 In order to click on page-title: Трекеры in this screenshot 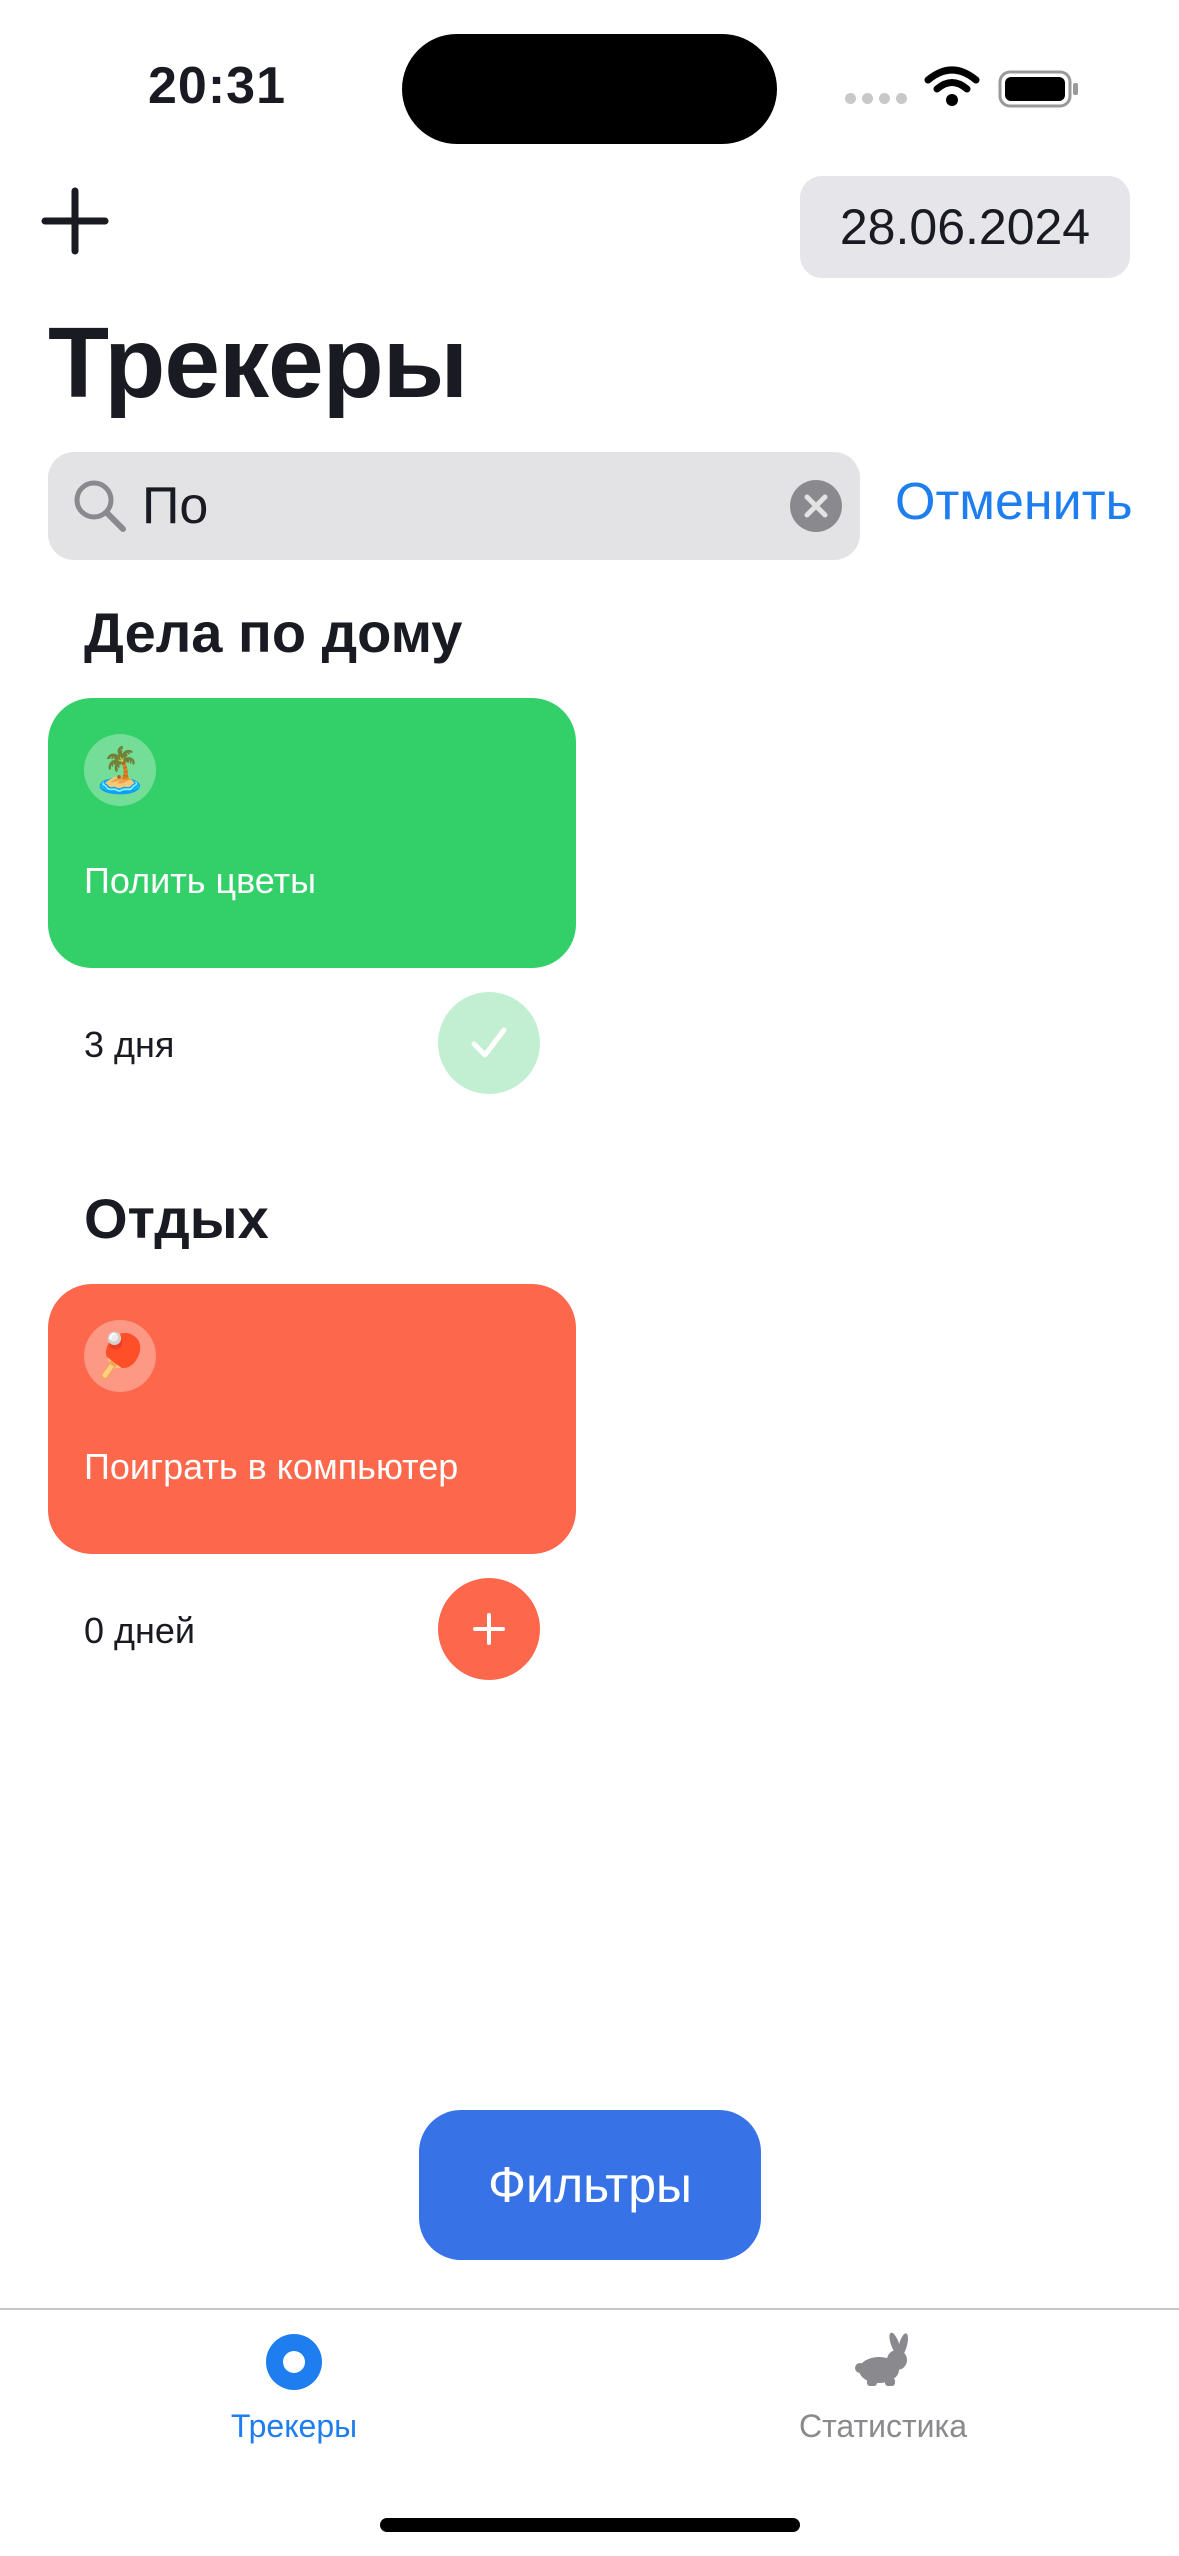, I will do `click(258, 363)`.